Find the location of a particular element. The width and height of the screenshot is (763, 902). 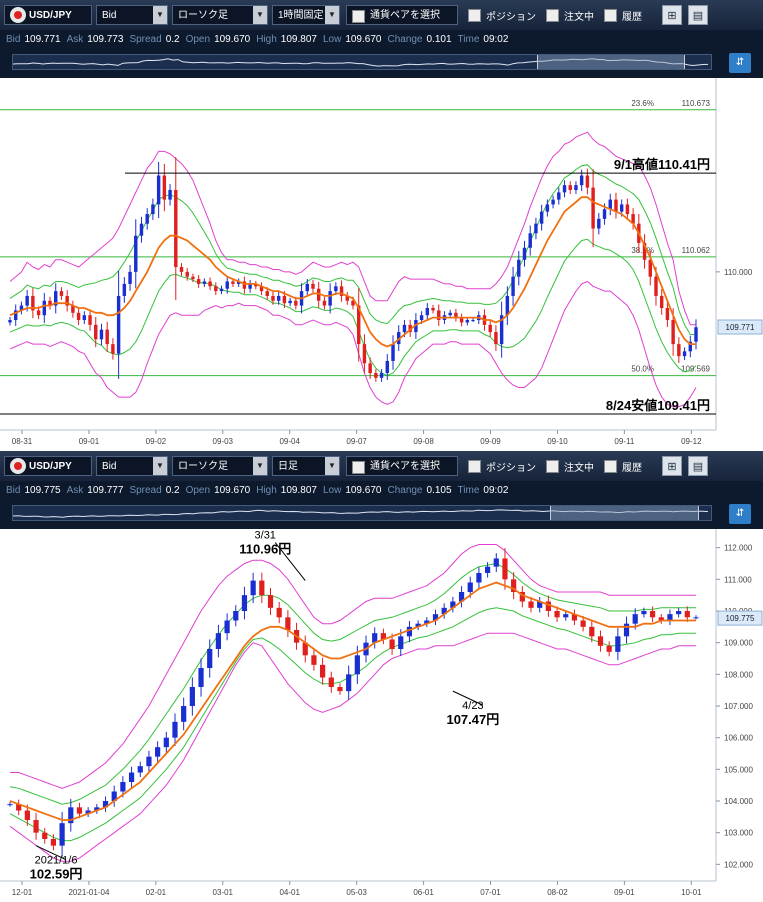

time-tick-label: 02-01 is located at coordinates (156, 892).